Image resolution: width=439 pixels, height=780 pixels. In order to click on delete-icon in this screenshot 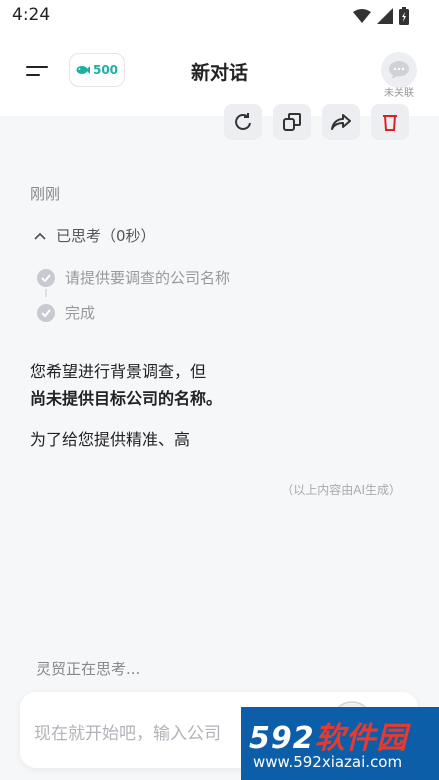, I will do `click(390, 123)`.